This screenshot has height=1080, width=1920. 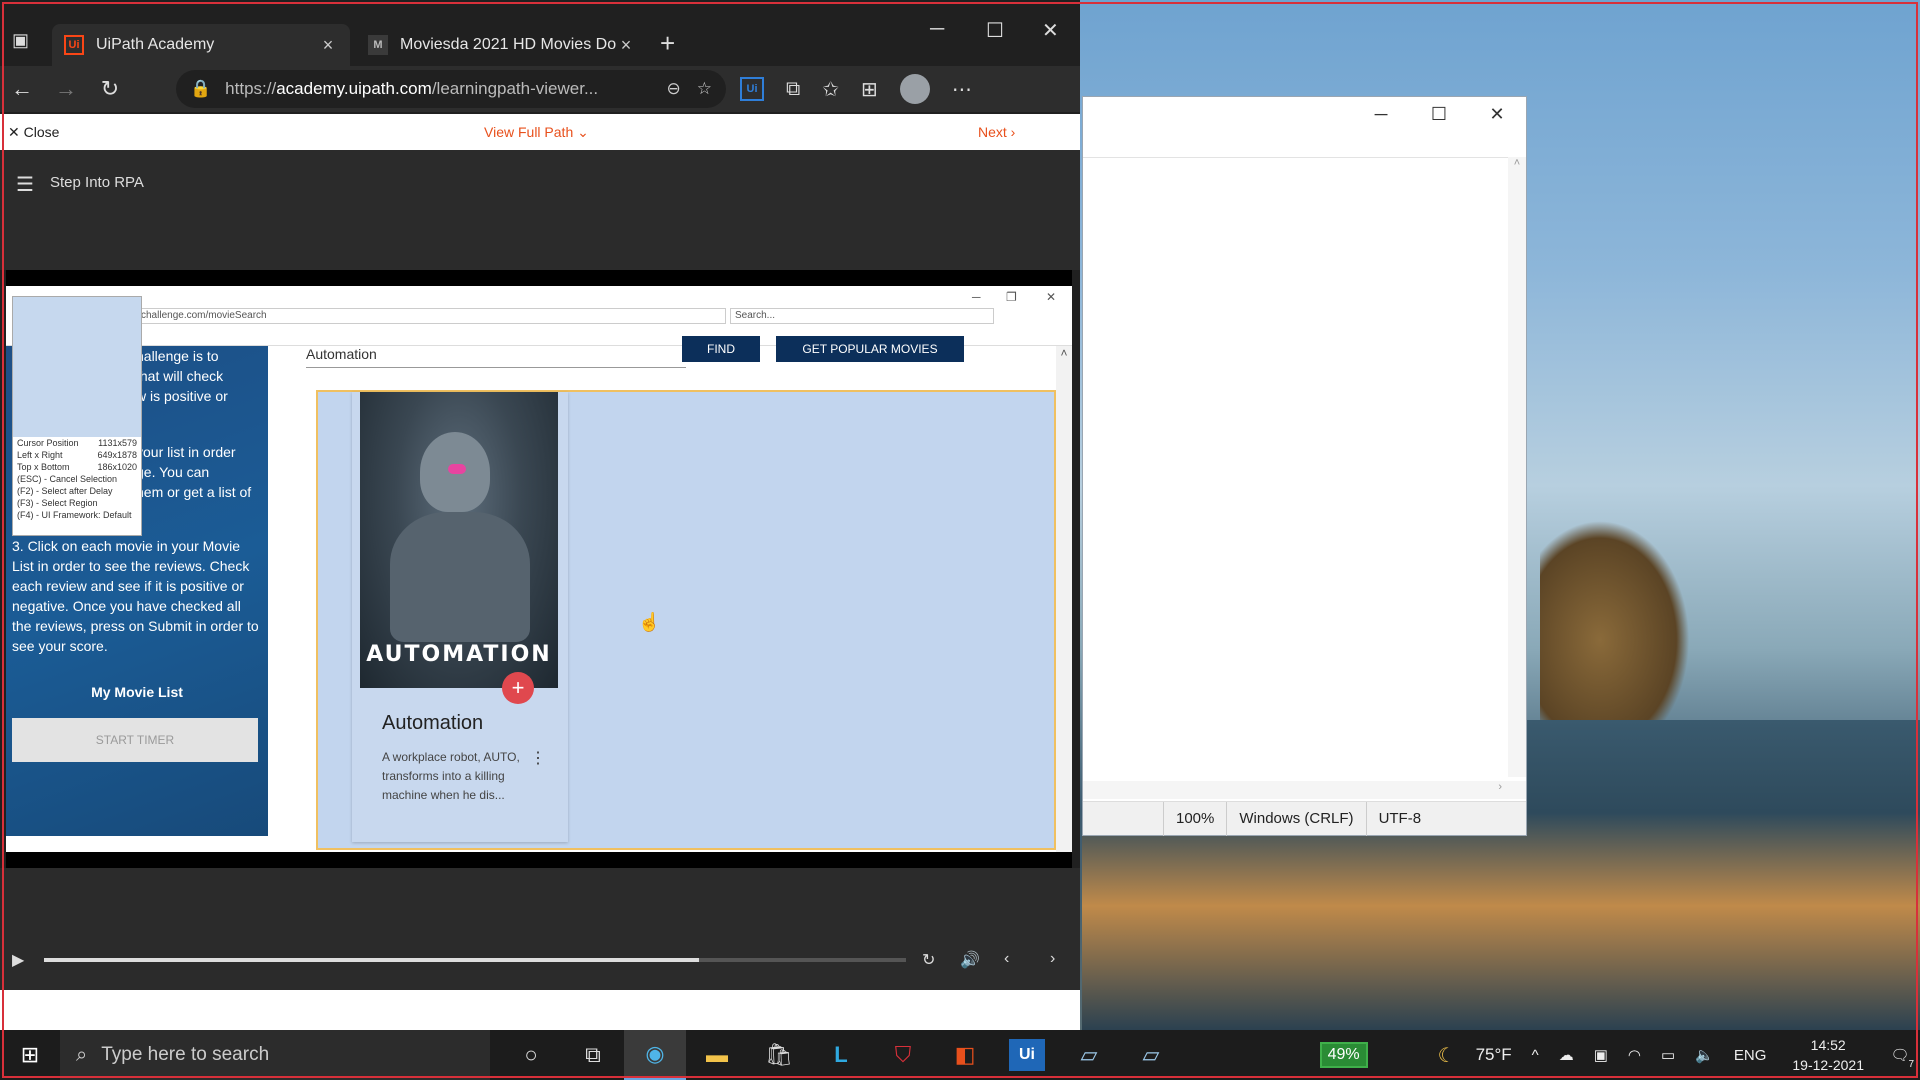 I want to click on tooltip-key: (F4) - UI Framework: Default, so click(x=74, y=515).